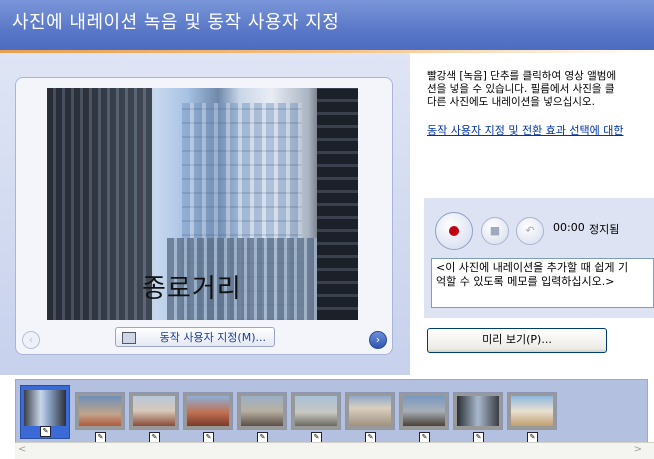 Image resolution: width=654 pixels, height=459 pixels. What do you see at coordinates (525, 130) in the screenshot?
I see `help-link: 동작 사용자 지정 및 전환 효과 선택에 대한` at bounding box center [525, 130].